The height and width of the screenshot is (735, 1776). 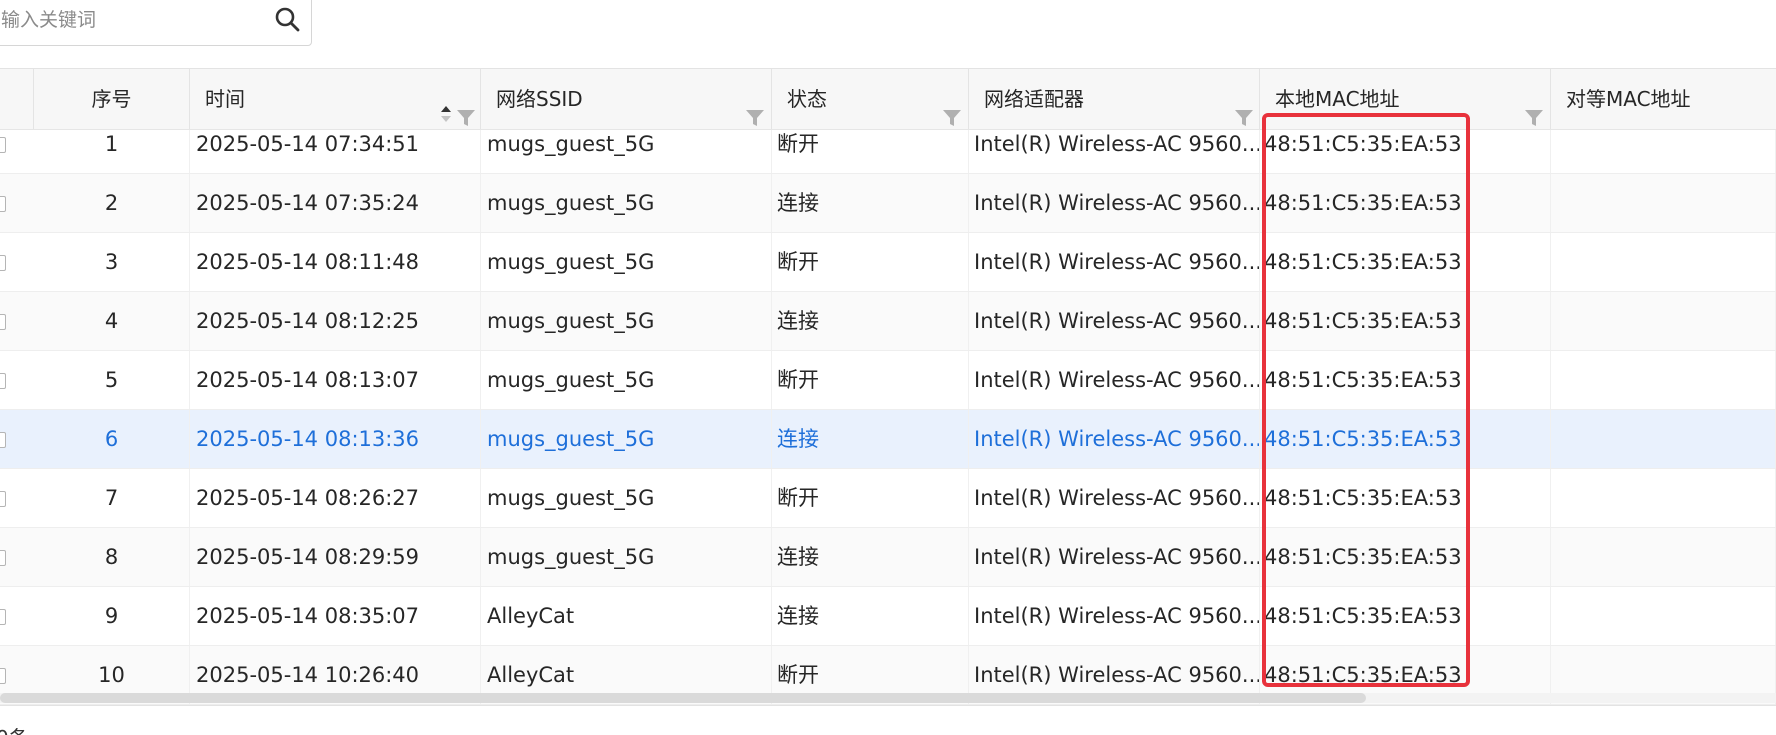 I want to click on cell-time: 2025-05-14 08:35:07, so click(x=335, y=616).